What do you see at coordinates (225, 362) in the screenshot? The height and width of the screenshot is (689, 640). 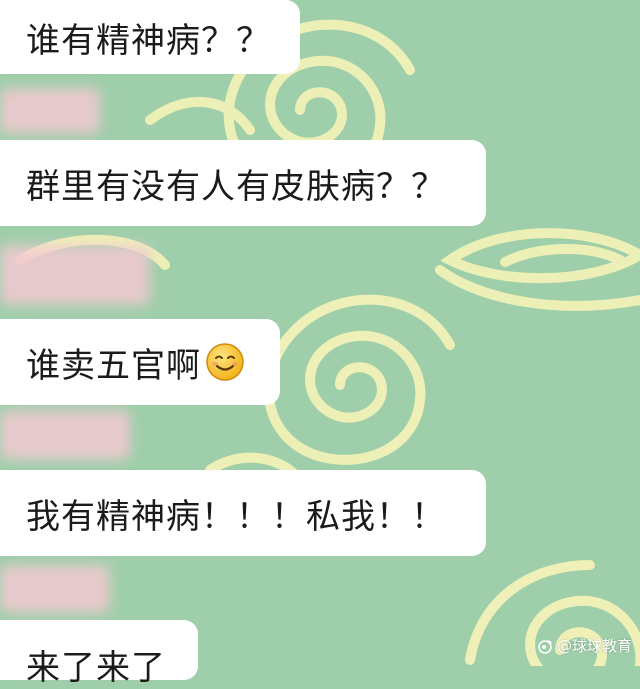 I see `smile-icon` at bounding box center [225, 362].